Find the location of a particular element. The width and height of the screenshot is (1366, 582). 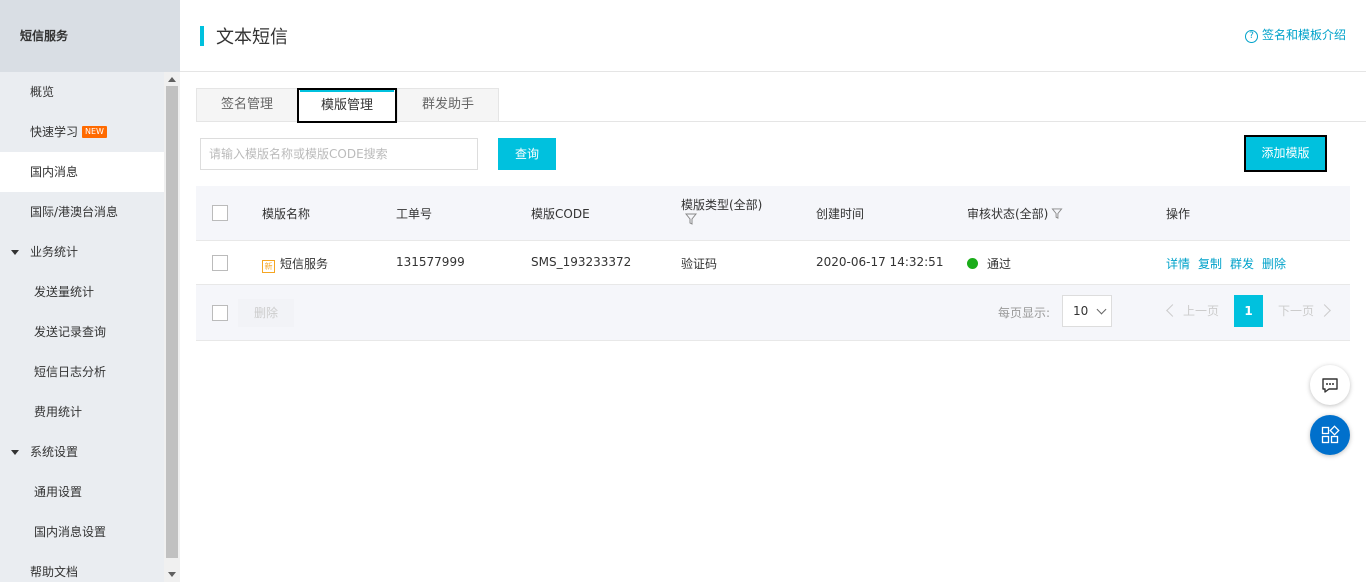

chevron-down-icon is located at coordinates (1101, 309).